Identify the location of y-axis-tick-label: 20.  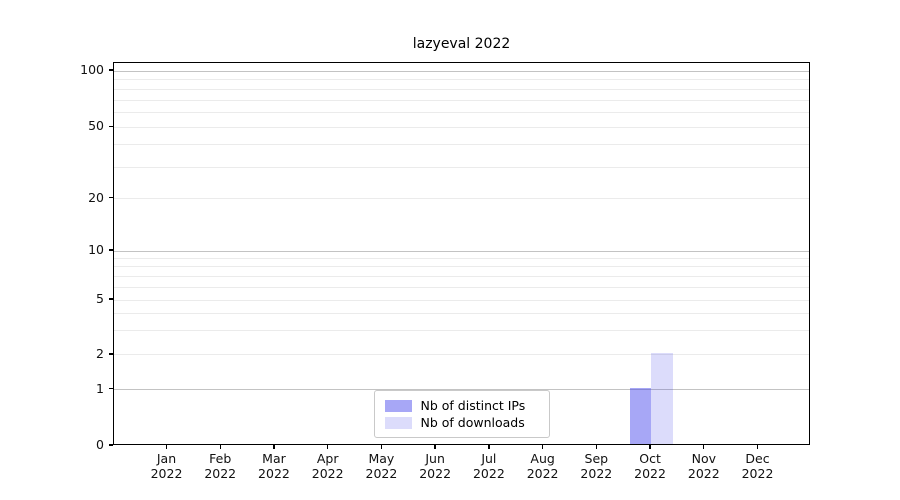
(96, 197).